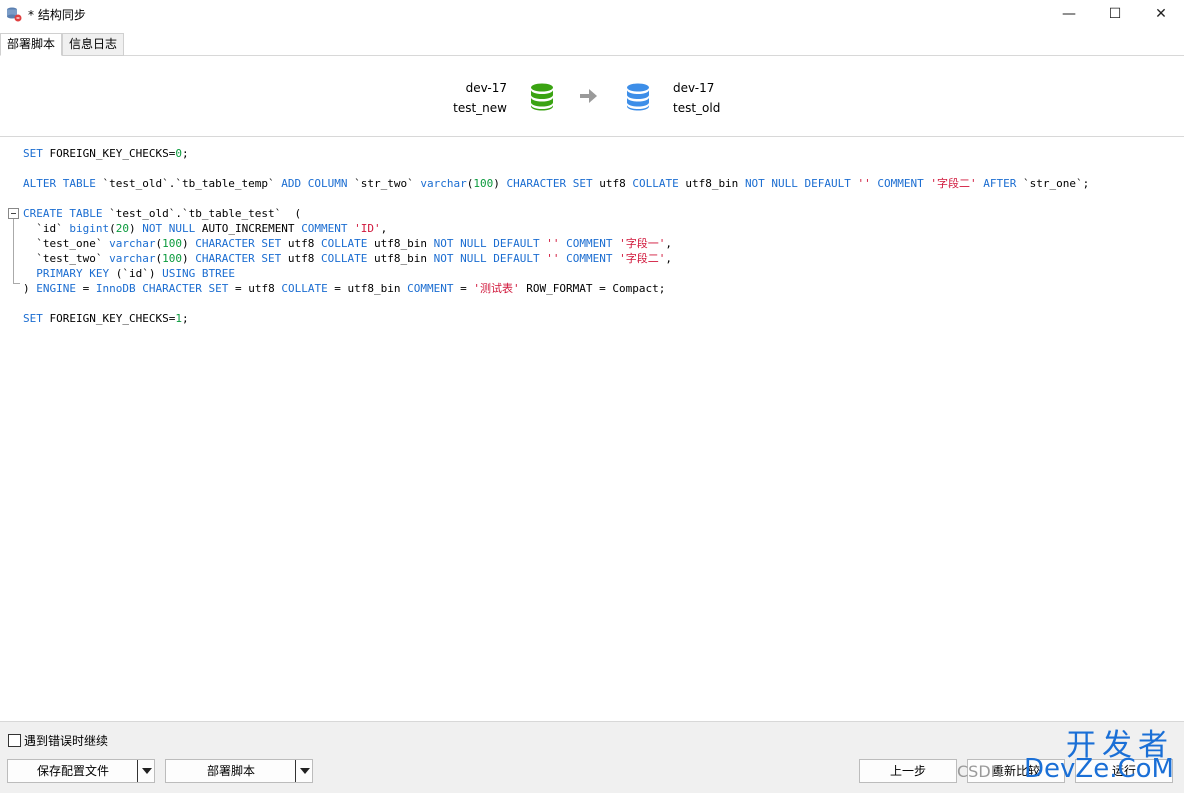 This screenshot has width=1184, height=793. Describe the element at coordinates (66, 741) in the screenshot. I see `continue-on-error-label: 遇到错误时继续` at that location.